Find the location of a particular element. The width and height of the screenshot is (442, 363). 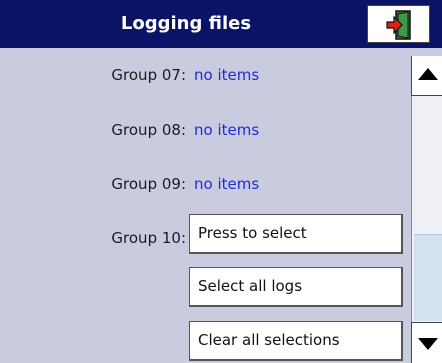

triangle-down-icon is located at coordinates (428, 344).